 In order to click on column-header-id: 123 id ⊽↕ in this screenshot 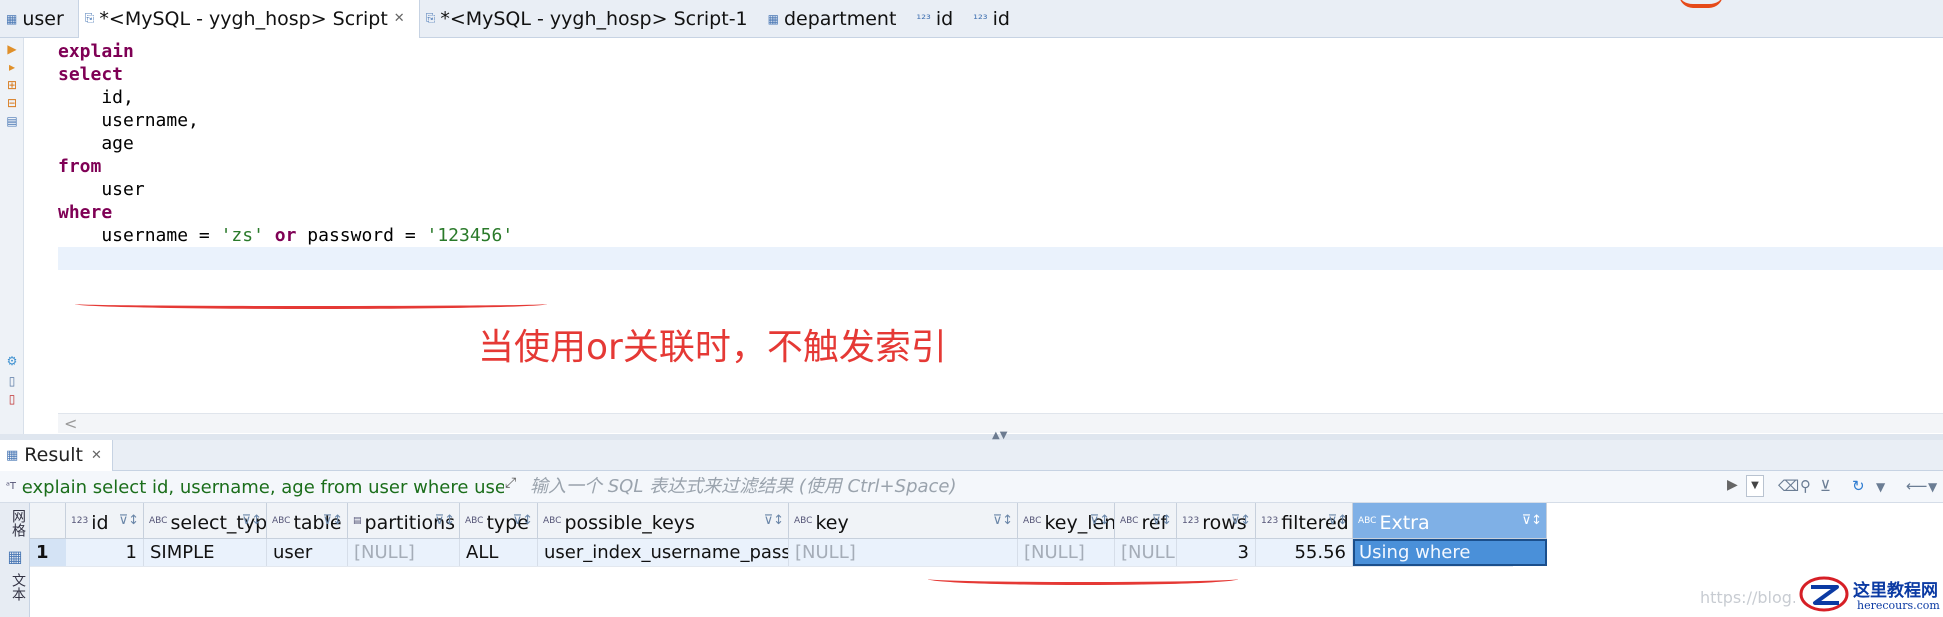, I will do `click(105, 521)`.